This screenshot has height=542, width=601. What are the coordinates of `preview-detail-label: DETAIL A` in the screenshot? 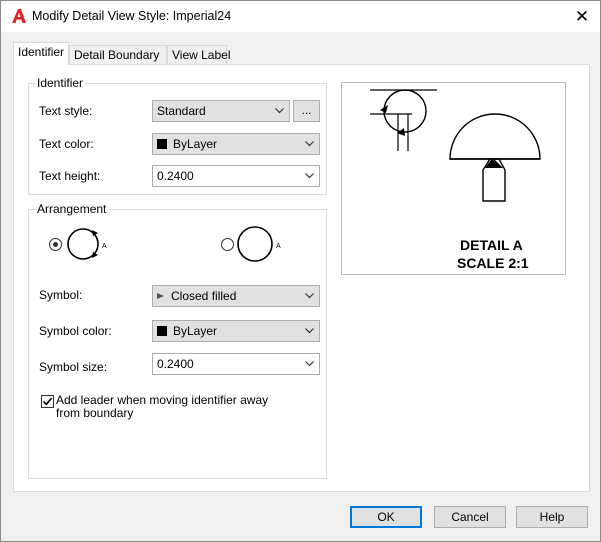 It's located at (491, 245).